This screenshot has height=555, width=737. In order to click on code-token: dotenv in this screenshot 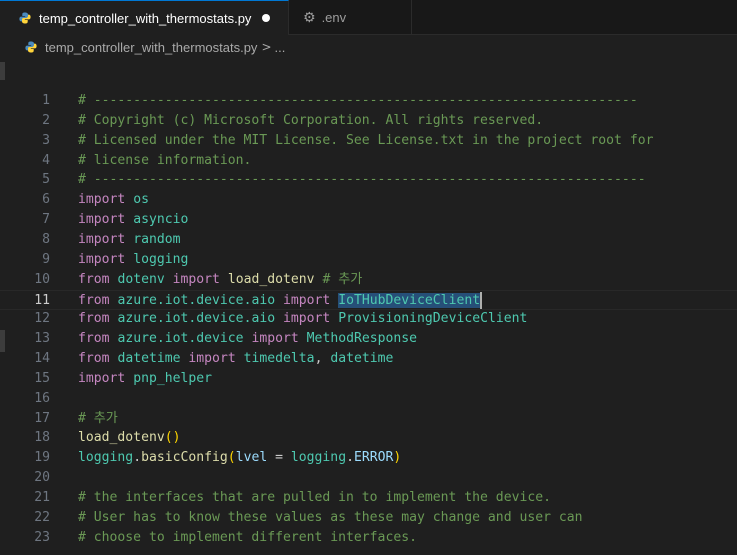, I will do `click(141, 279)`.